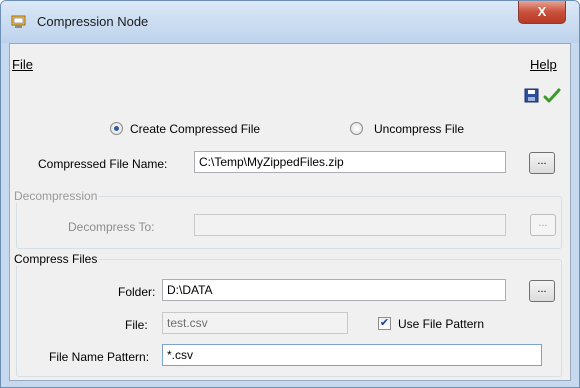  I want to click on radio-uncompress-label: Uncompress File, so click(419, 129).